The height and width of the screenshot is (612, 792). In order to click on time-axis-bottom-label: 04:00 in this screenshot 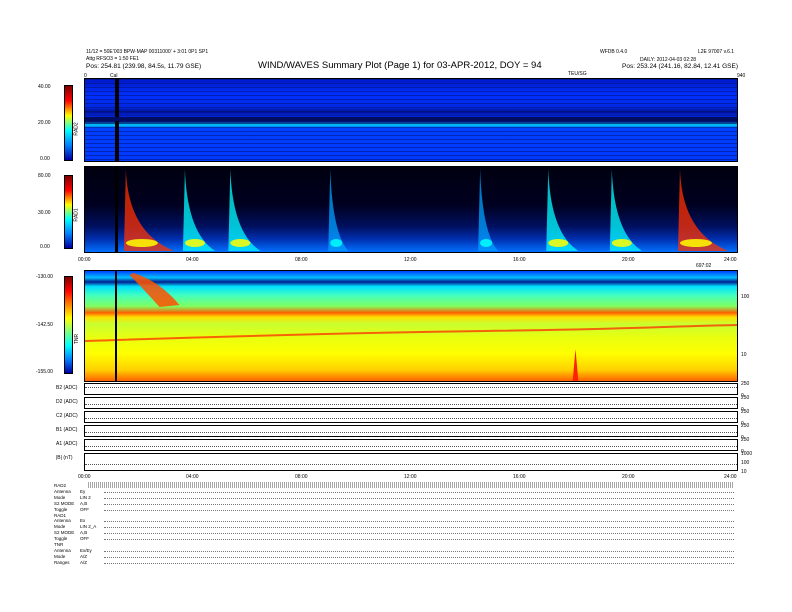, I will do `click(192, 477)`.